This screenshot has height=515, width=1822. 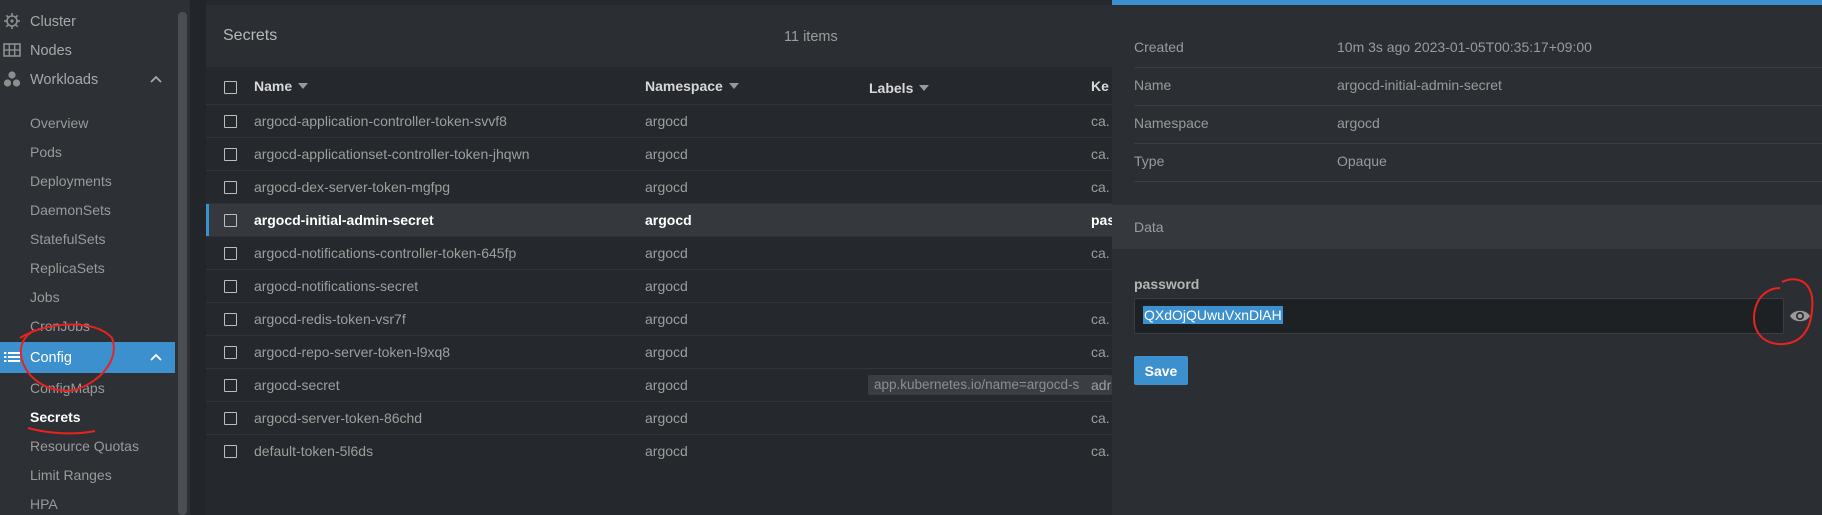 I want to click on sidebar-item-overview: Overview, so click(x=87, y=122).